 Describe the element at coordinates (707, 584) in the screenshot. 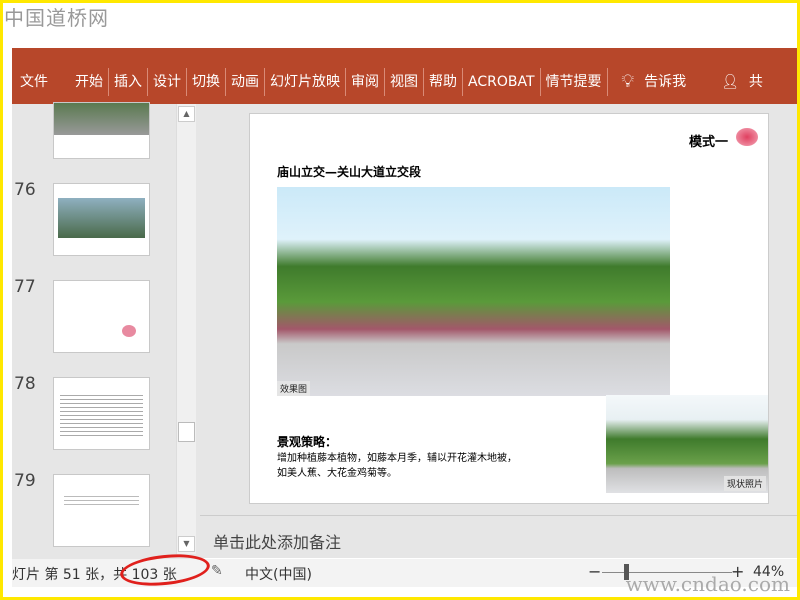

I see `watermark-url: www.cndao.com` at that location.